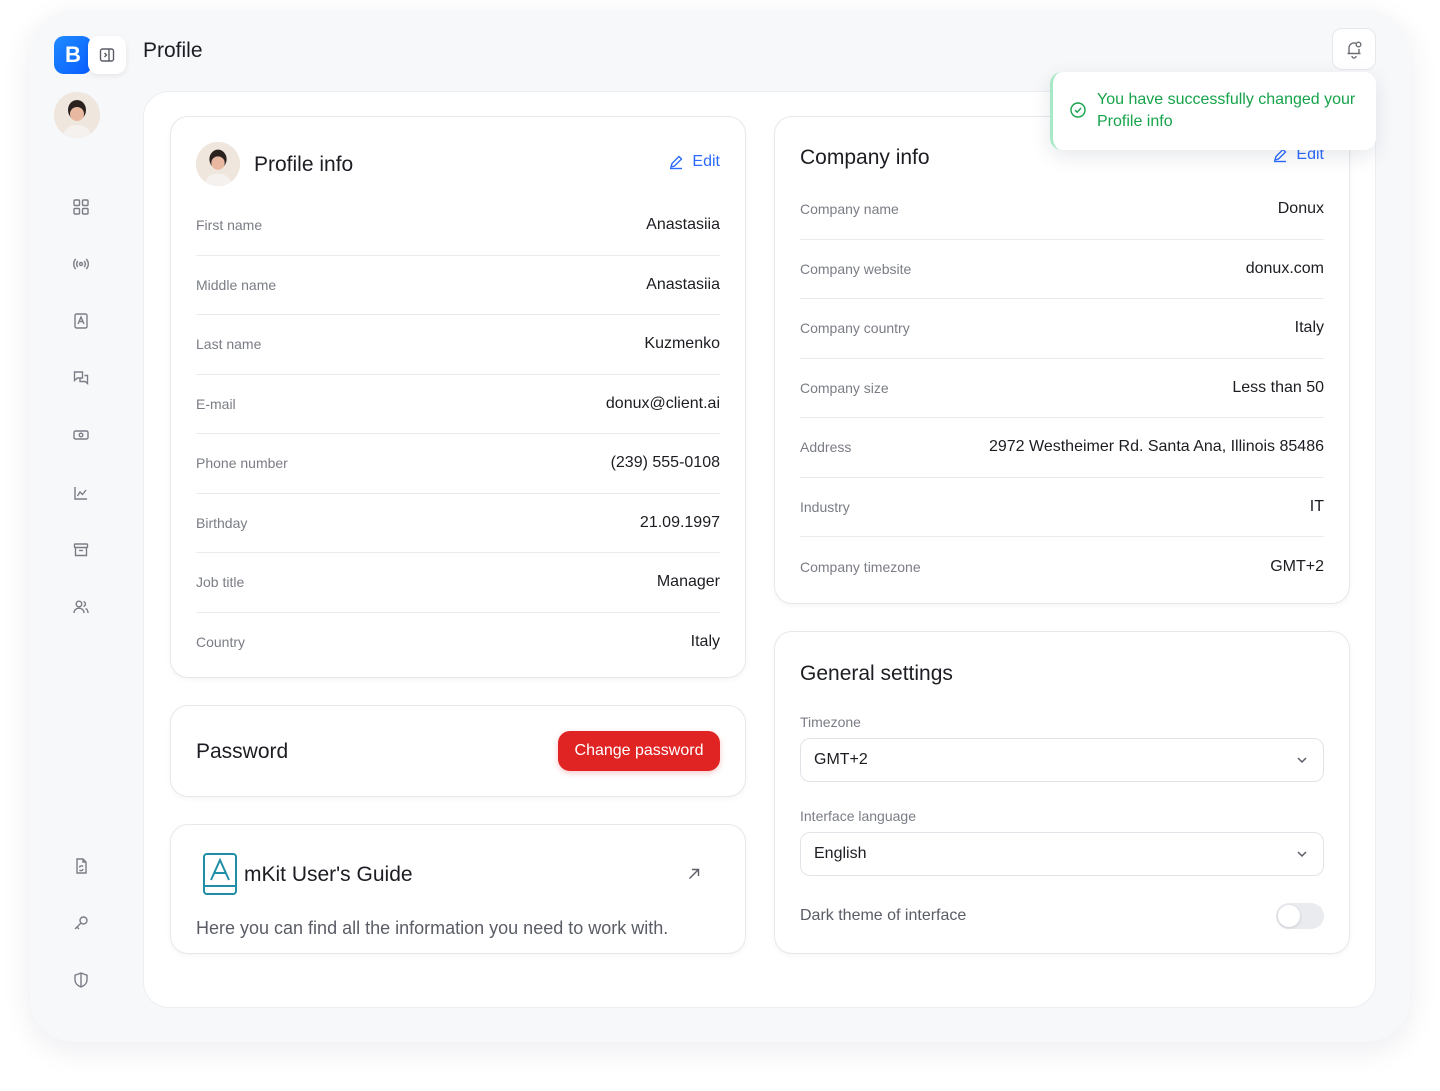 Image resolution: width=1440 pixels, height=1091 pixels. Describe the element at coordinates (840, 853) in the screenshot. I see `language-value: English` at that location.